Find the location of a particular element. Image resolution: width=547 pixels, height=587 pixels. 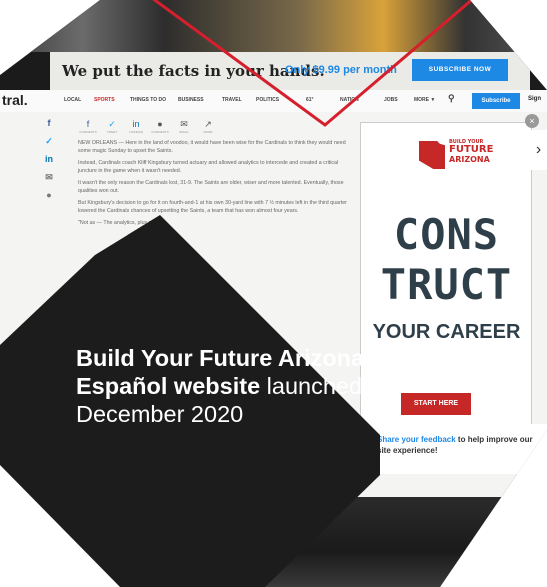

nav-item-politics: POLITICS is located at coordinates (267, 100).